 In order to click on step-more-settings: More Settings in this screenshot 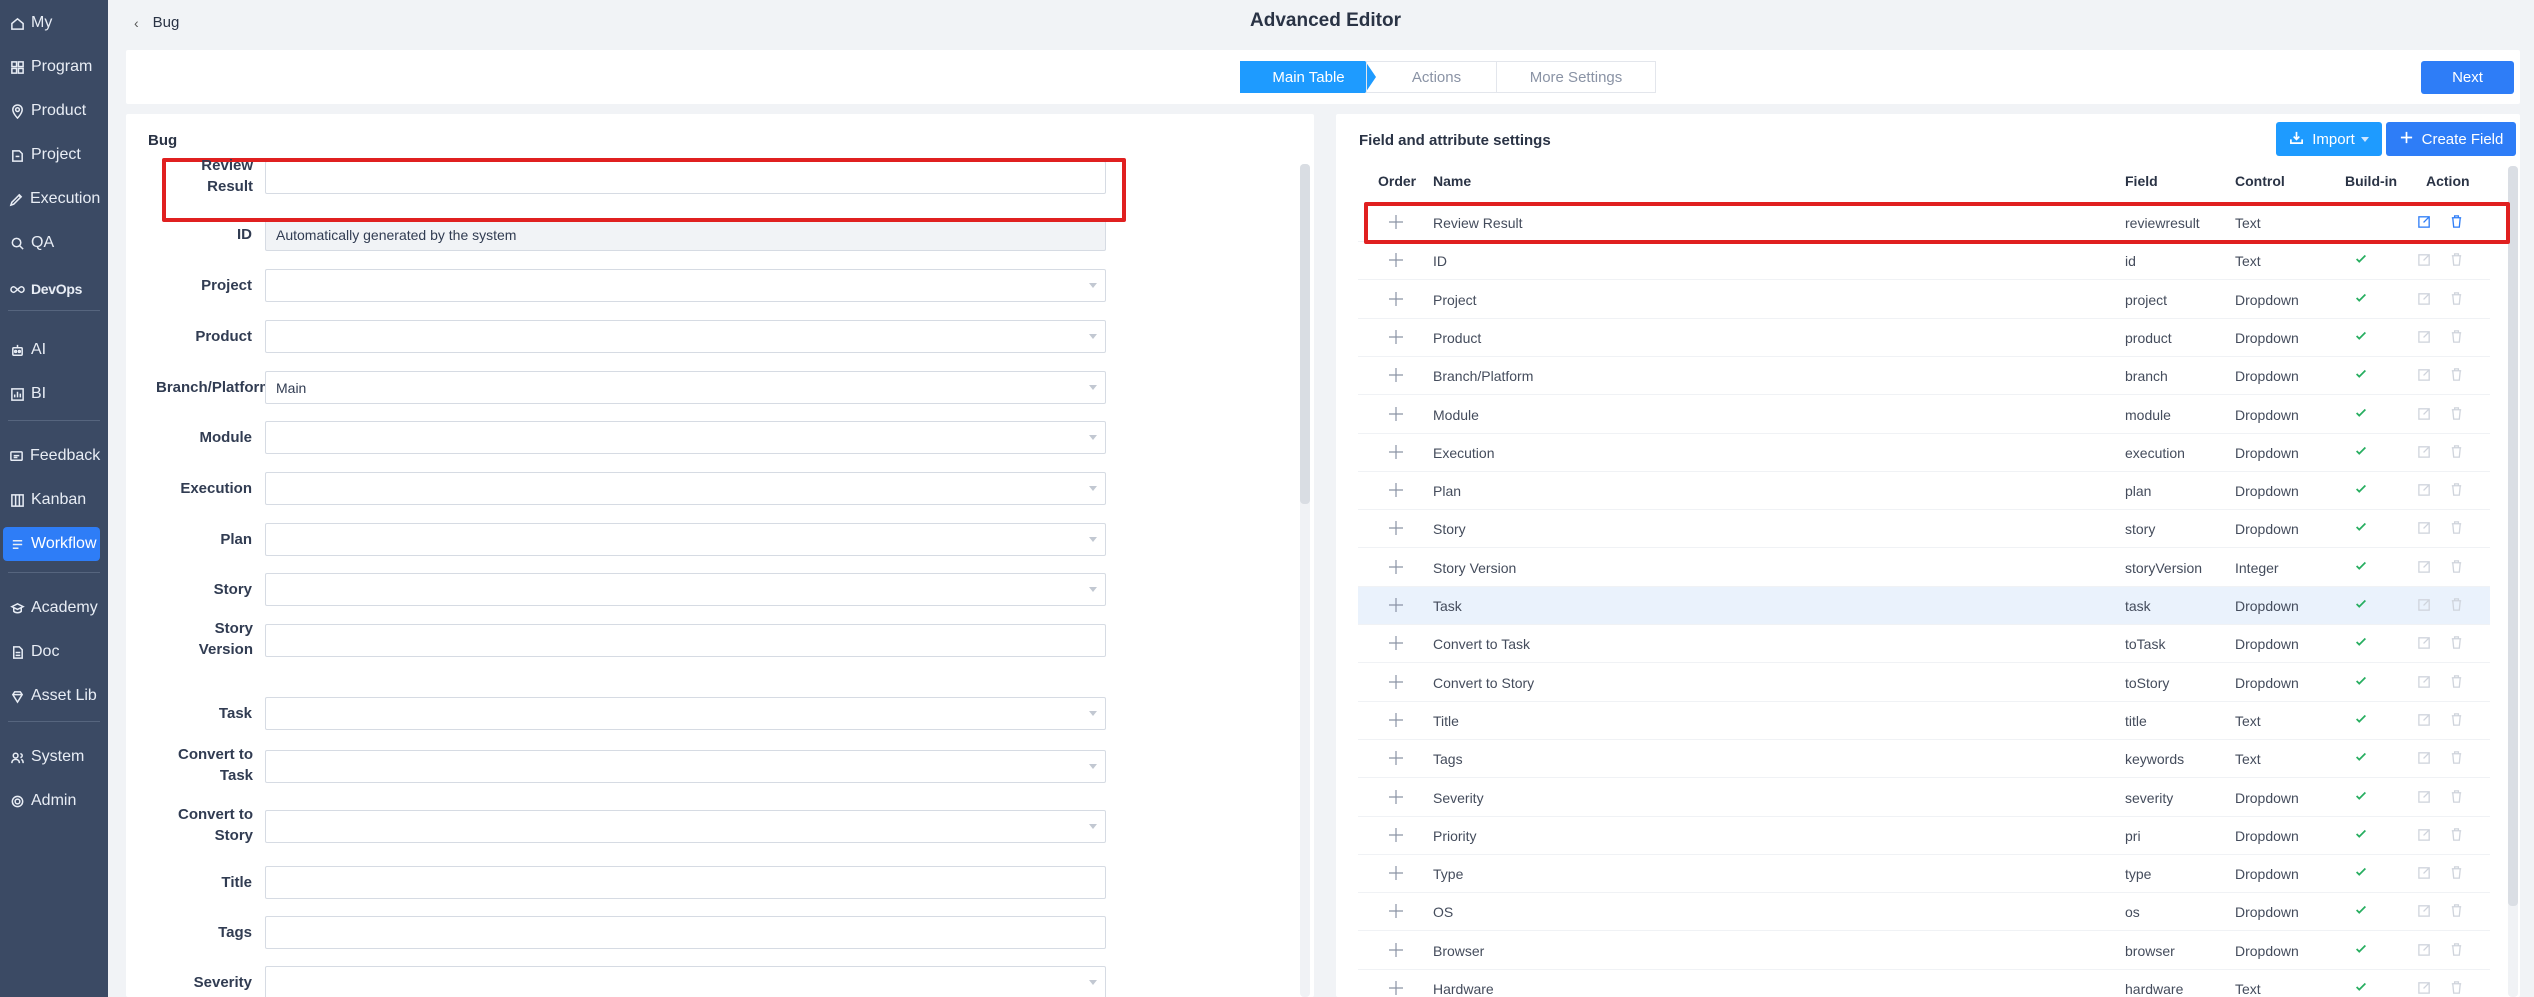, I will do `click(1576, 77)`.